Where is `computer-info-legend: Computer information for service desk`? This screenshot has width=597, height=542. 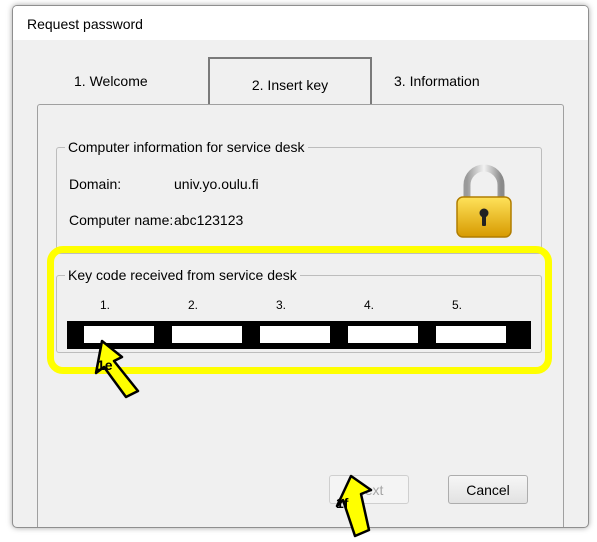 computer-info-legend: Computer information for service desk is located at coordinates (186, 147).